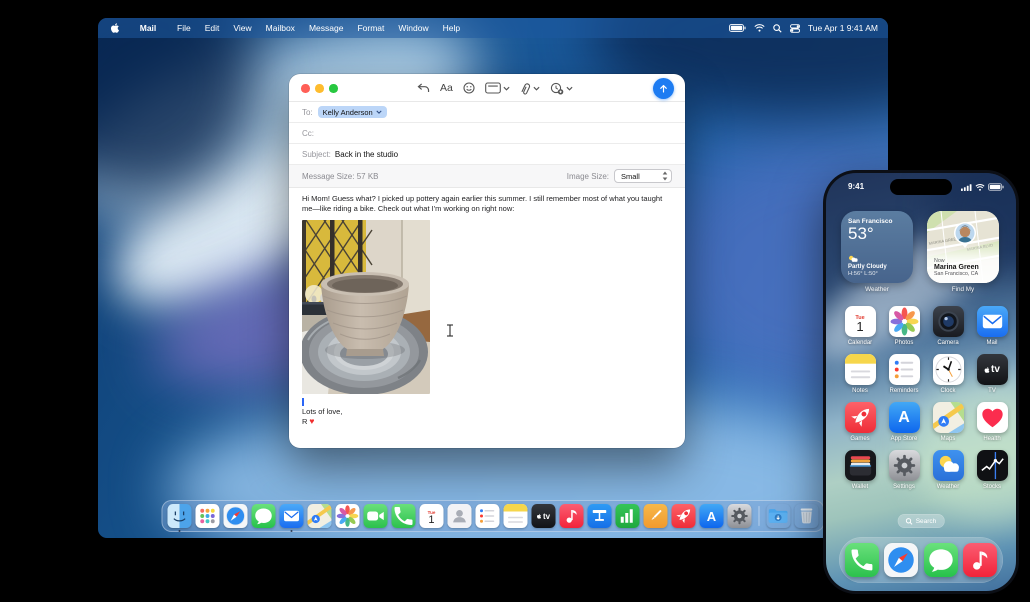 Image resolution: width=1030 pixels, height=602 pixels. Describe the element at coordinates (366, 154) in the screenshot. I see `subject-value: Back in the studio` at that location.